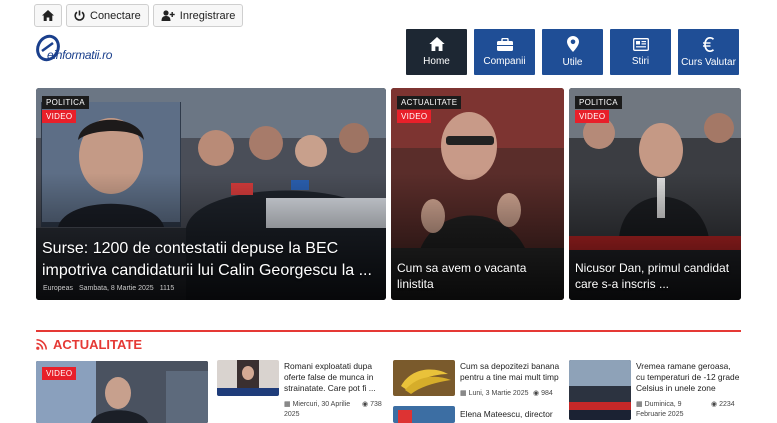 This screenshot has width=777, height=423. I want to click on news-date: ▦ Luni, 3 Martie 2025, so click(494, 394).